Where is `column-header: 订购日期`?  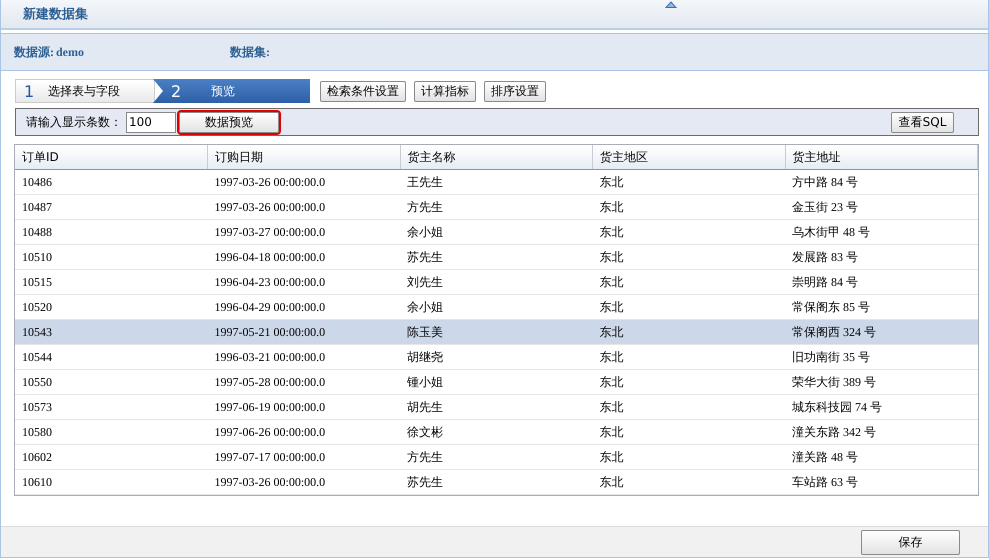
column-header: 订购日期 is located at coordinates (304, 157).